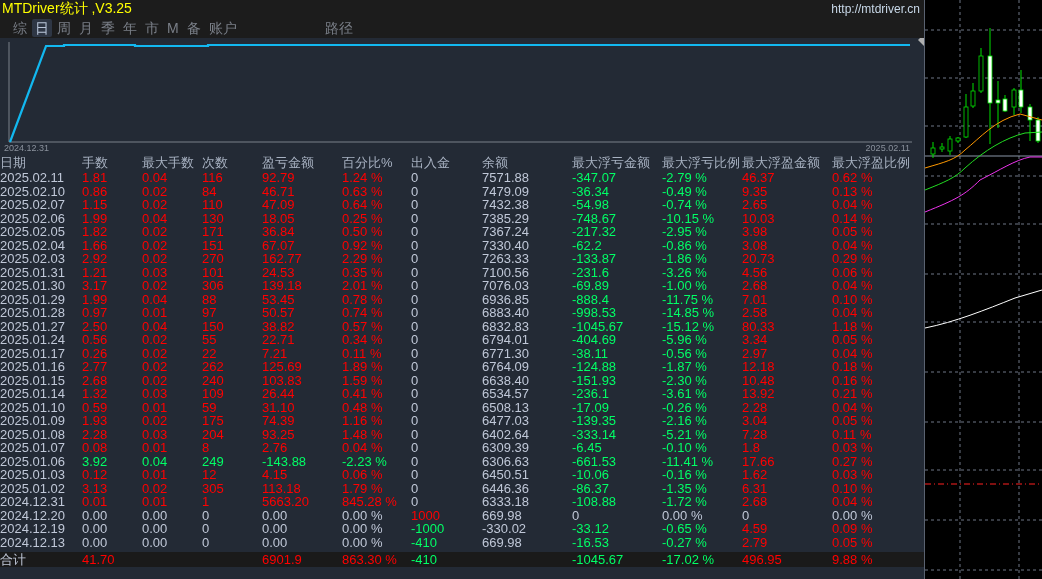 The height and width of the screenshot is (579, 1042). I want to click on column-header: 出入金, so click(431, 162).